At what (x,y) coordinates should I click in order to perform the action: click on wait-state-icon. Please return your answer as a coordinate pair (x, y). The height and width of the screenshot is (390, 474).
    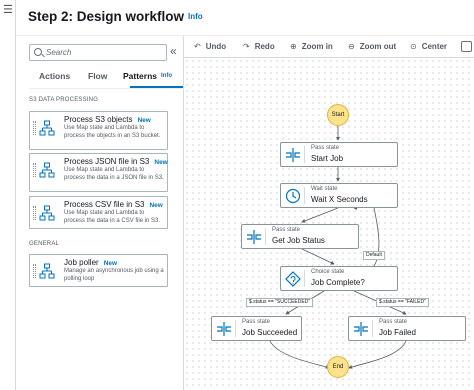
    Looking at the image, I should click on (293, 196).